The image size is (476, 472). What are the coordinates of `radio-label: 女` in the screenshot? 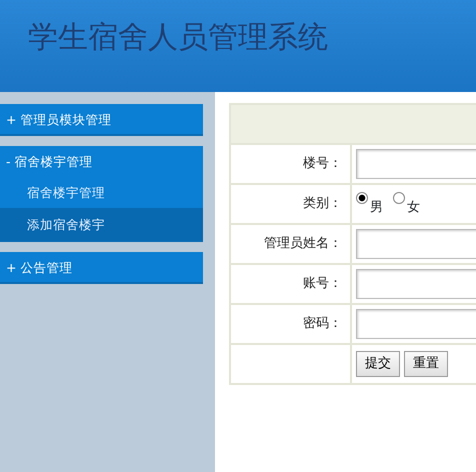 It's located at (413, 207).